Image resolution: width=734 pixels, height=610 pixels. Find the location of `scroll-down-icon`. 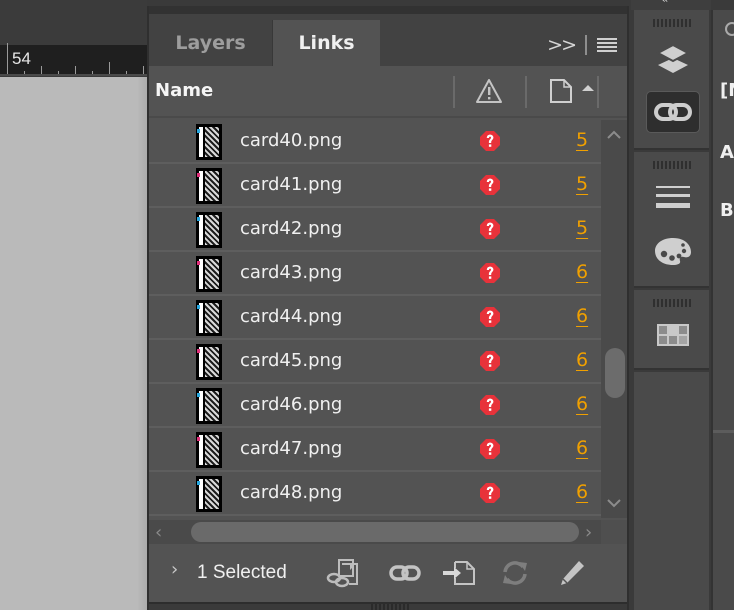

scroll-down-icon is located at coordinates (614, 503).